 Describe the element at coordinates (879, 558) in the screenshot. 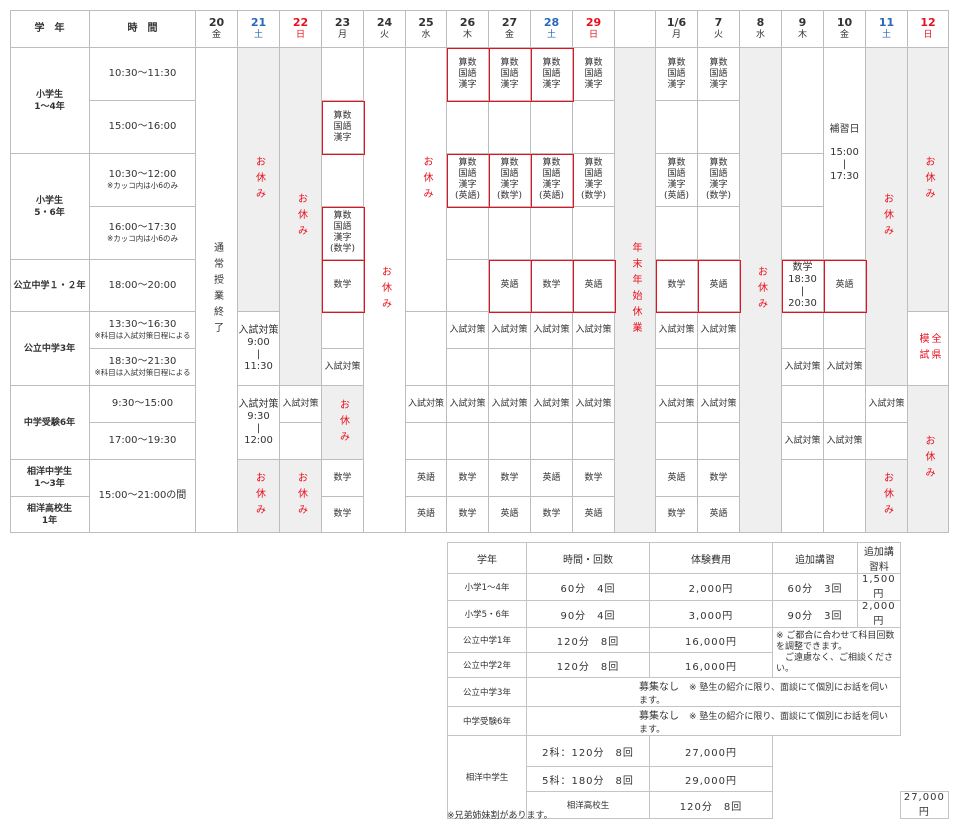

I see `price-header: 追加講習料` at that location.